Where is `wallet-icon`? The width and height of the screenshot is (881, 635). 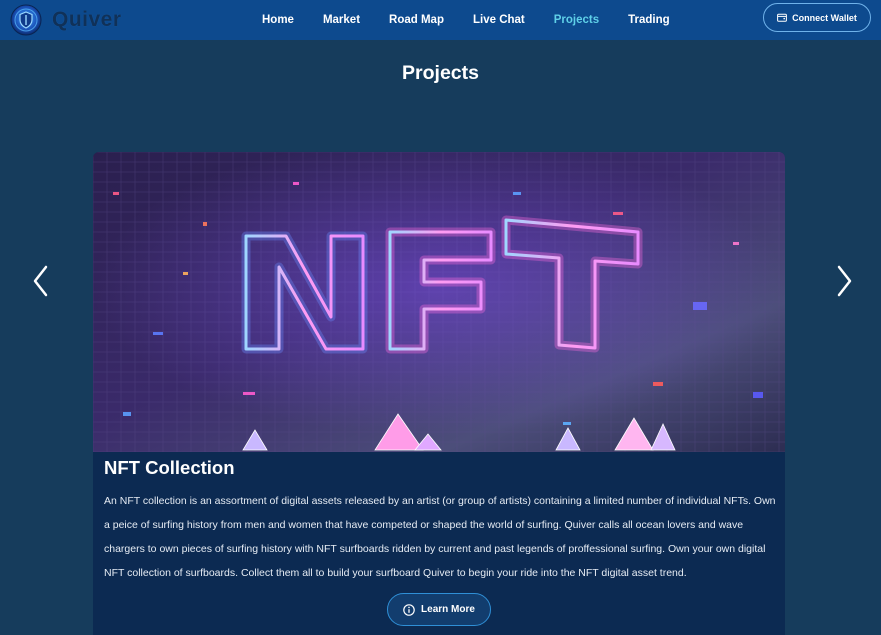
wallet-icon is located at coordinates (782, 17).